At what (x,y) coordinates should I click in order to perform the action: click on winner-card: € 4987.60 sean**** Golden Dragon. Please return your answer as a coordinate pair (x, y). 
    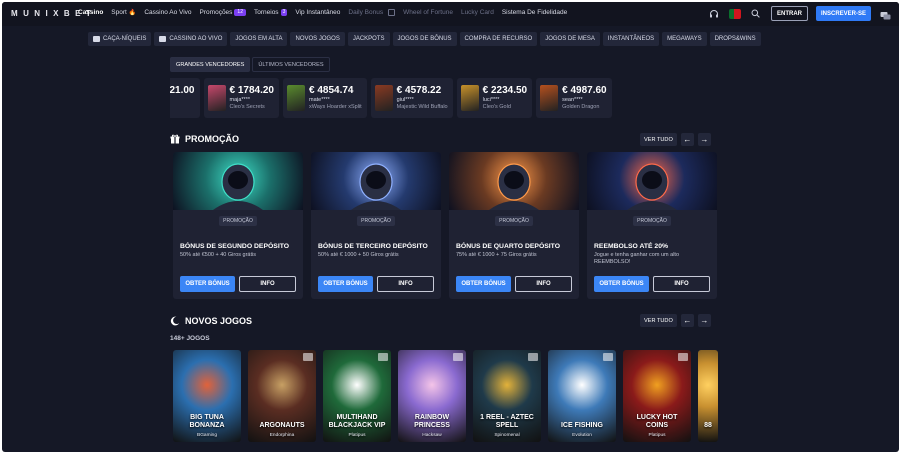
    Looking at the image, I should click on (574, 98).